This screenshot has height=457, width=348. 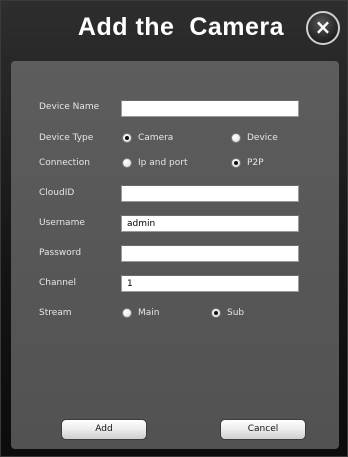 I want to click on close-button: ×, so click(x=323, y=28).